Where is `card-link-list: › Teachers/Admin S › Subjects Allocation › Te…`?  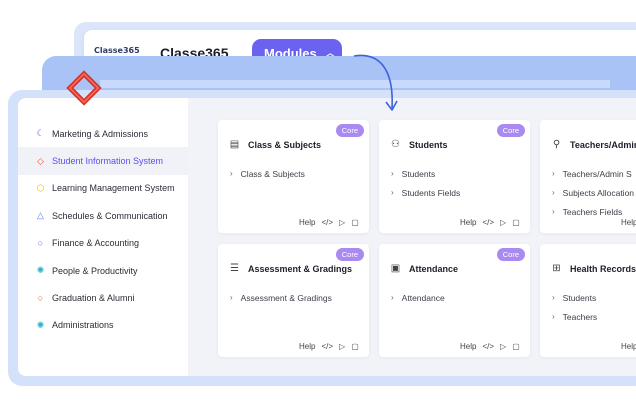
card-link-list: › Teachers/Admin S › Subjects Allocation › Te… is located at coordinates (593, 192).